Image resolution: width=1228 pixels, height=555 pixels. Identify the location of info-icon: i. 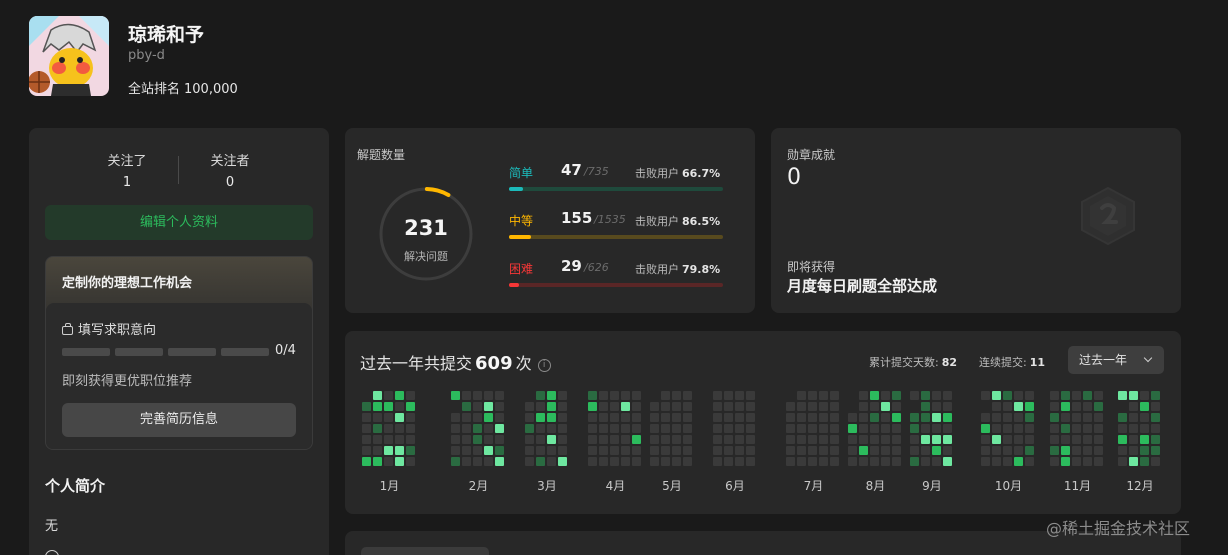
(544, 365).